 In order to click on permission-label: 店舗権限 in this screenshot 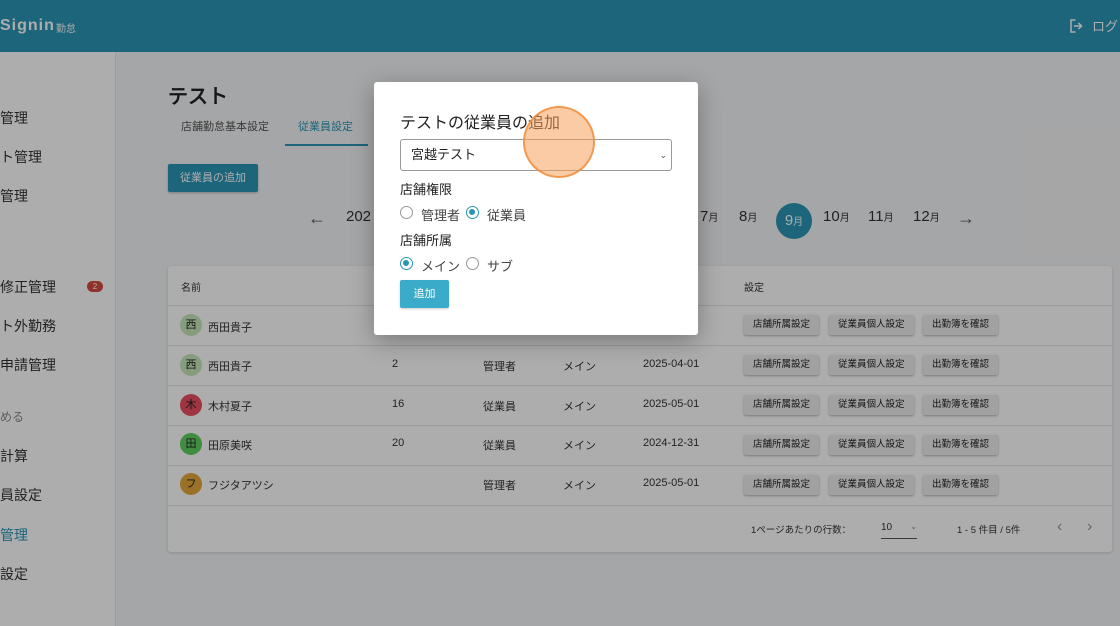, I will do `click(426, 189)`.